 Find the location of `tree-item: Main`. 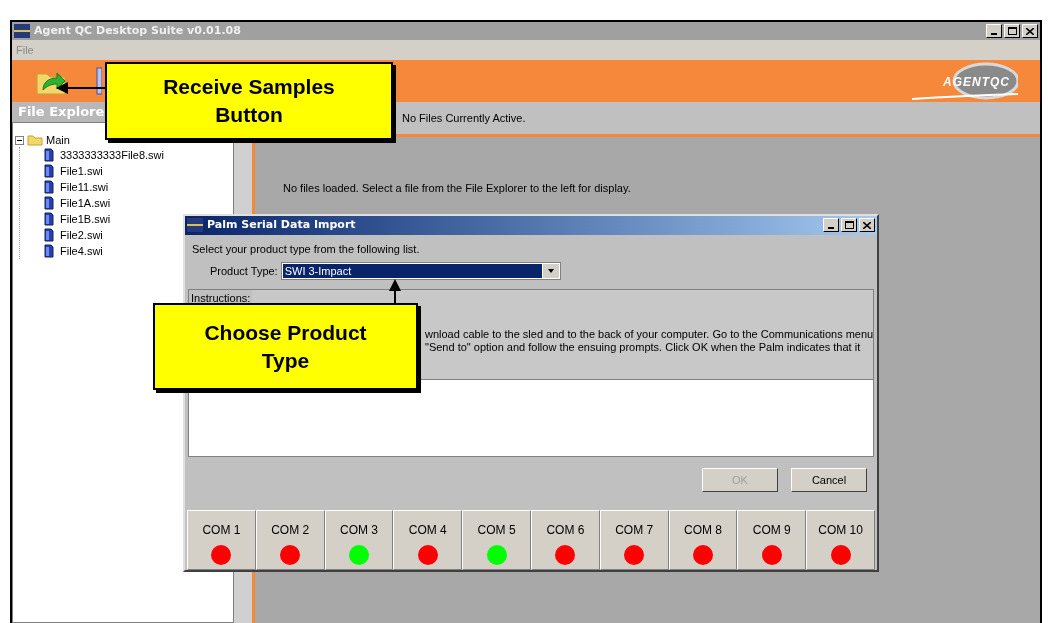

tree-item: Main is located at coordinates (58, 140).